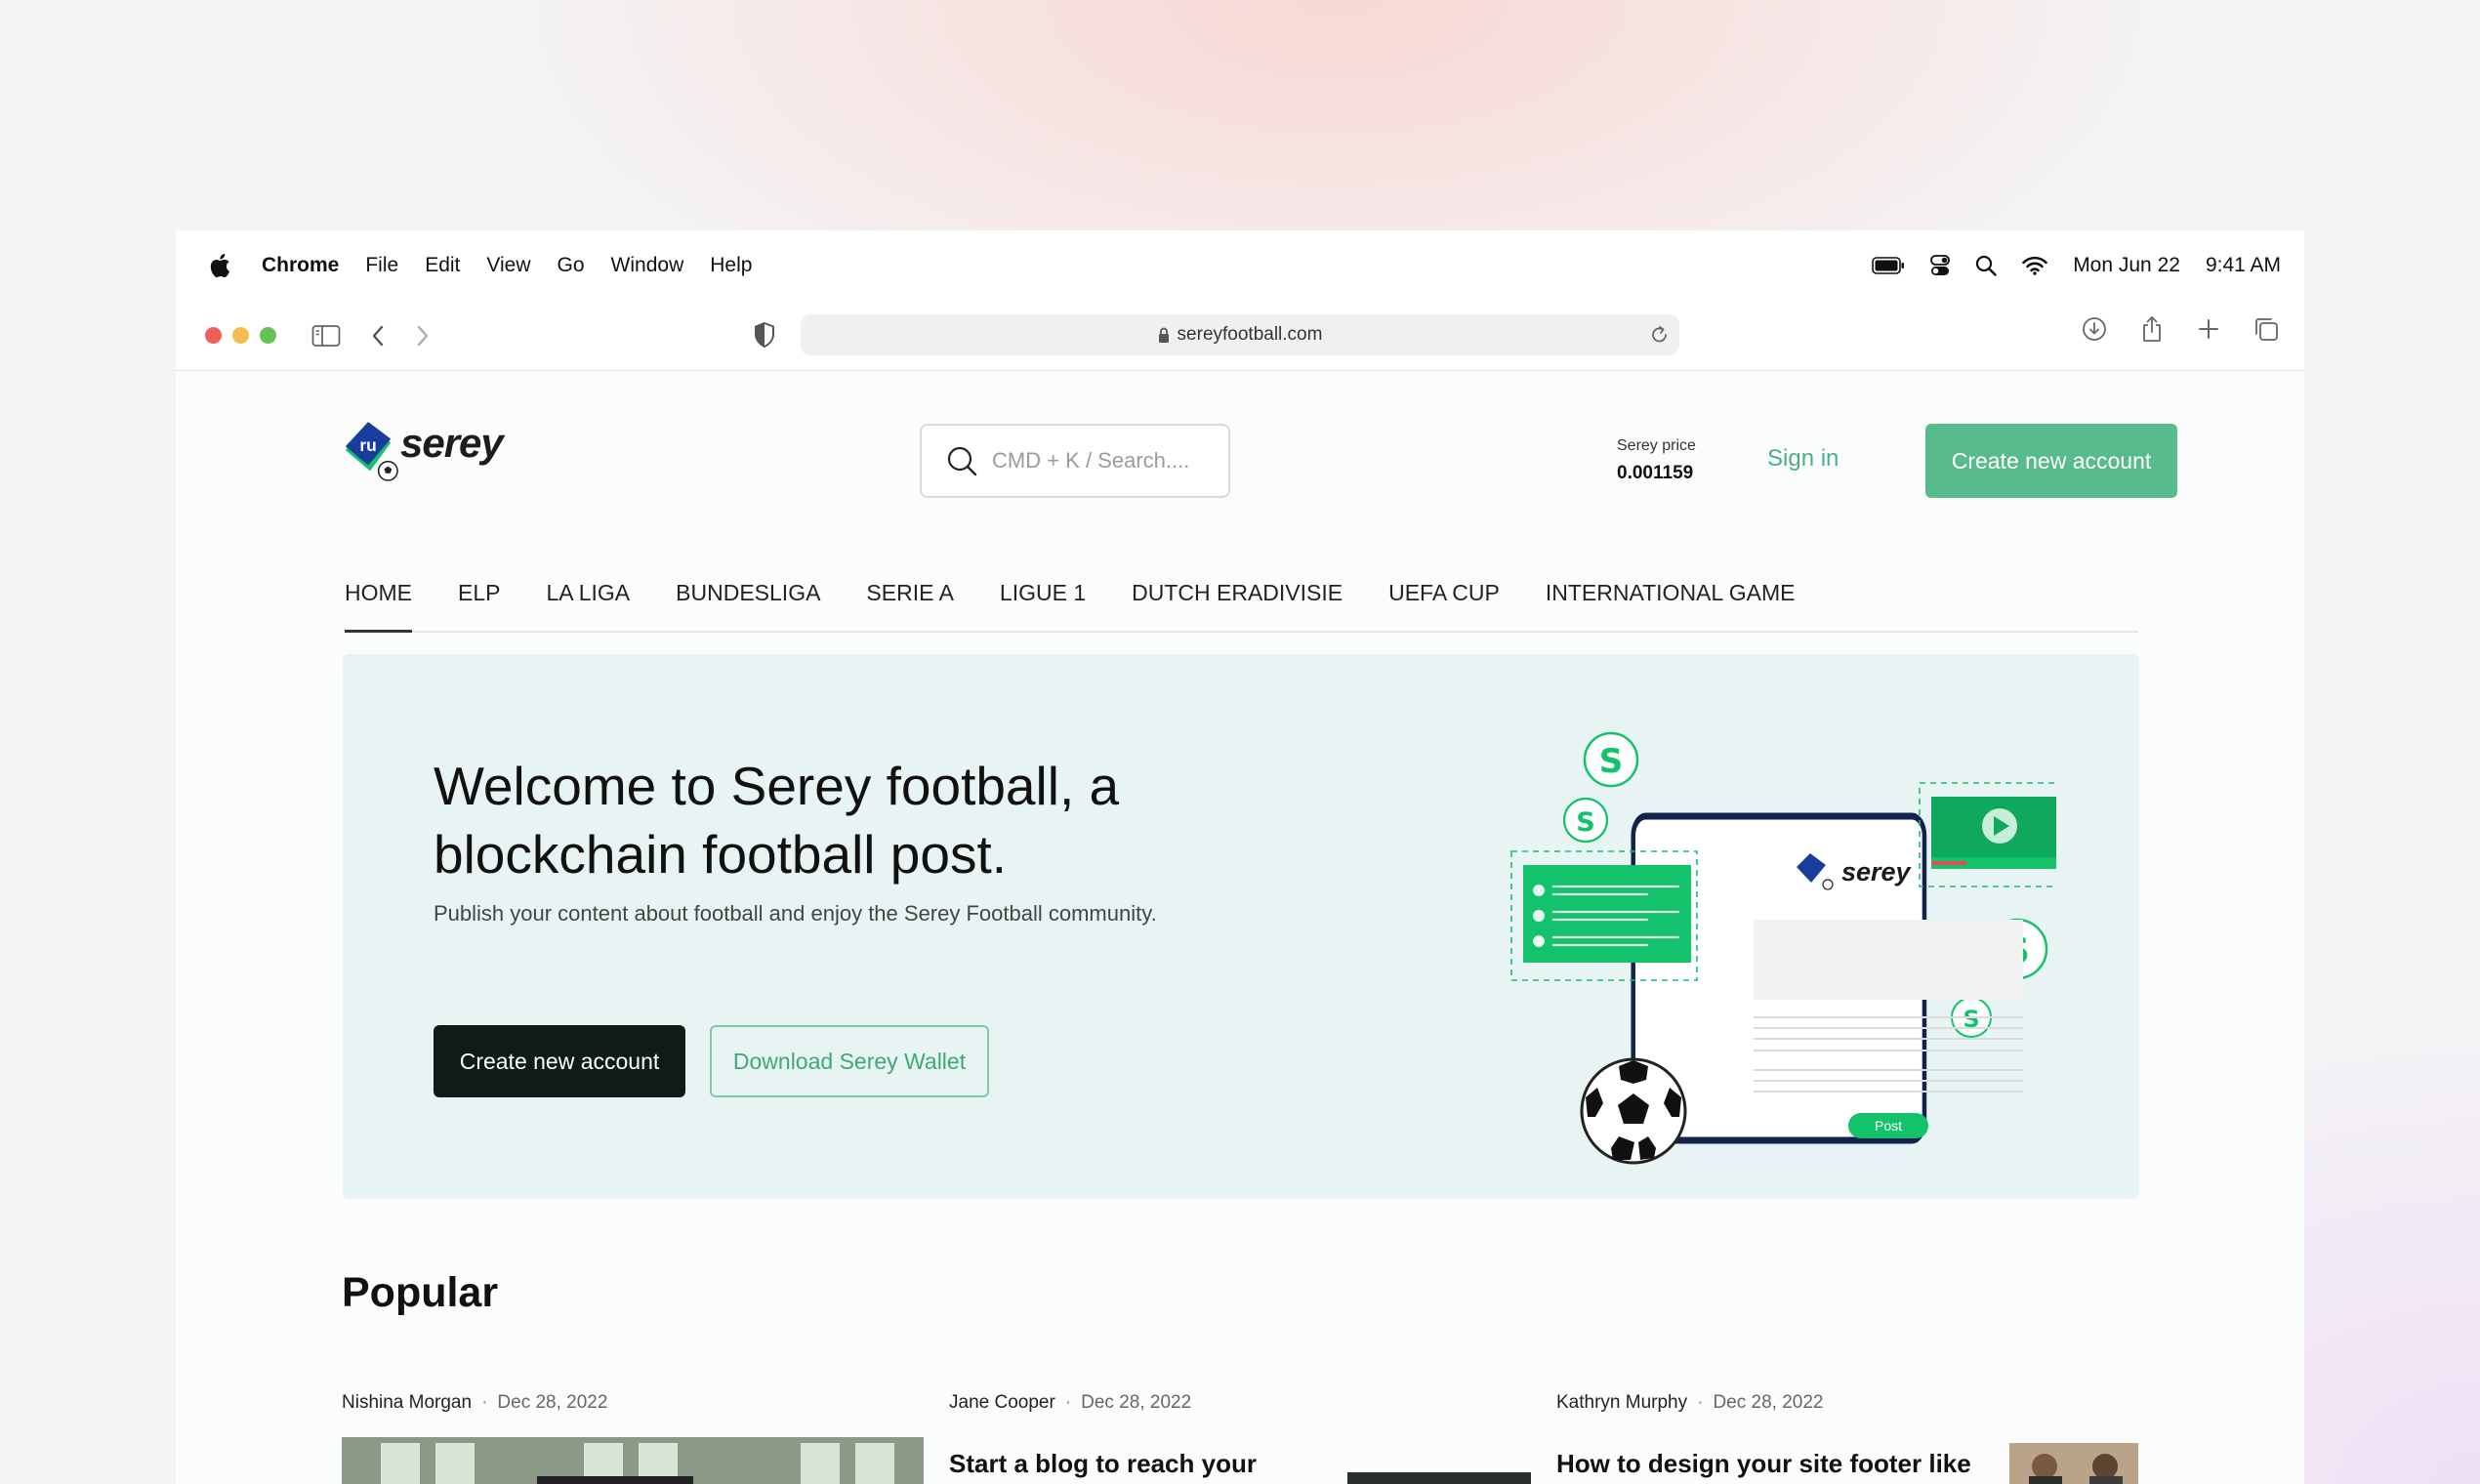 The height and width of the screenshot is (1484, 2480). What do you see at coordinates (1803, 459) in the screenshot?
I see `sign-in-link: Sign in` at bounding box center [1803, 459].